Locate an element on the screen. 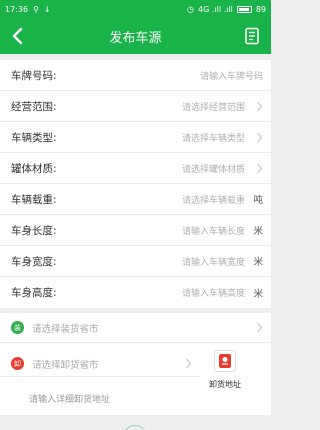  location-pin-icon is located at coordinates (225, 361).